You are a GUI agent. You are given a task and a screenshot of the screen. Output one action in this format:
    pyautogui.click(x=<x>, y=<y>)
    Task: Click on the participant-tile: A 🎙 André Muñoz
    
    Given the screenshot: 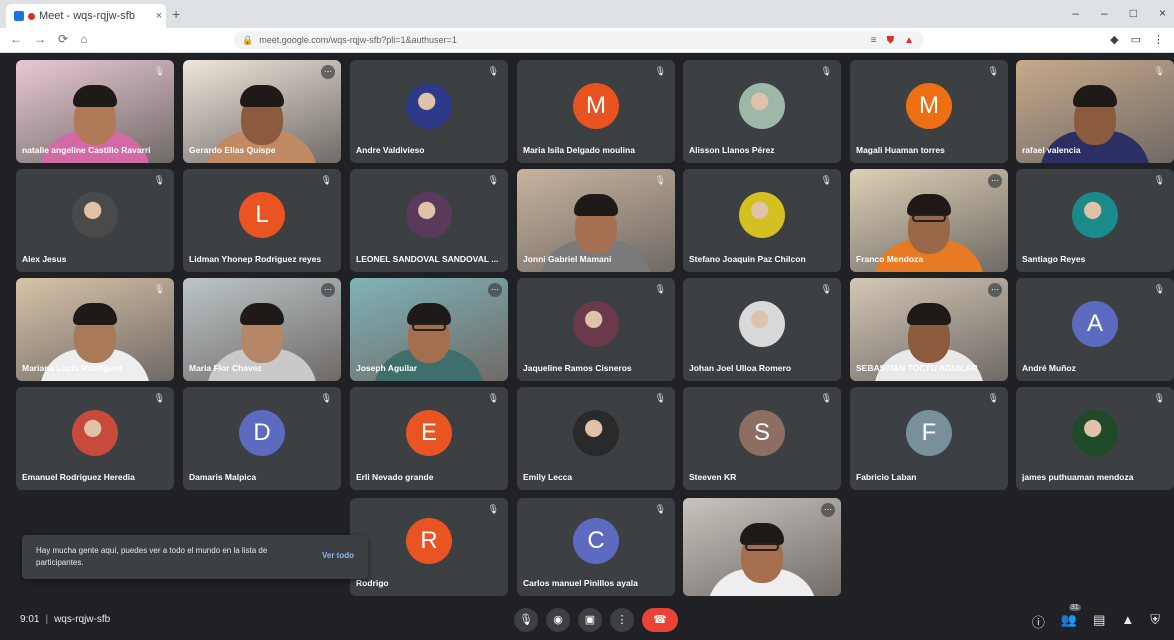 What is the action you would take?
    pyautogui.click(x=1095, y=329)
    